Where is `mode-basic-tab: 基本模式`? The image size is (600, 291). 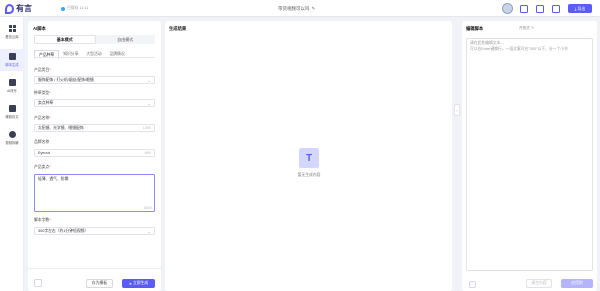 mode-basic-tab: 基本模式 is located at coordinates (65, 39).